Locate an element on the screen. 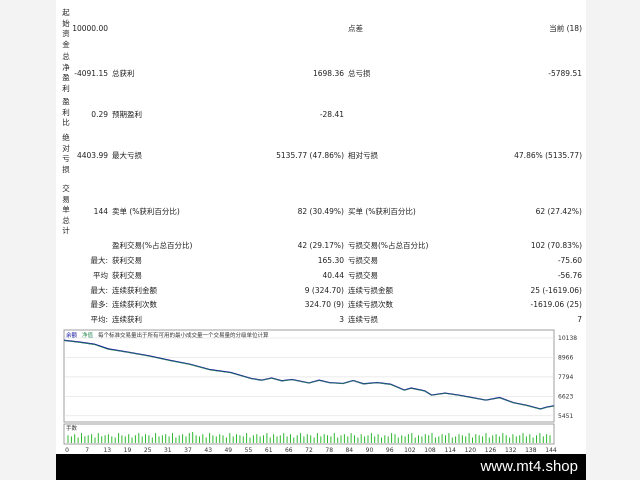  y-tick-label: 10138 is located at coordinates (567, 338).